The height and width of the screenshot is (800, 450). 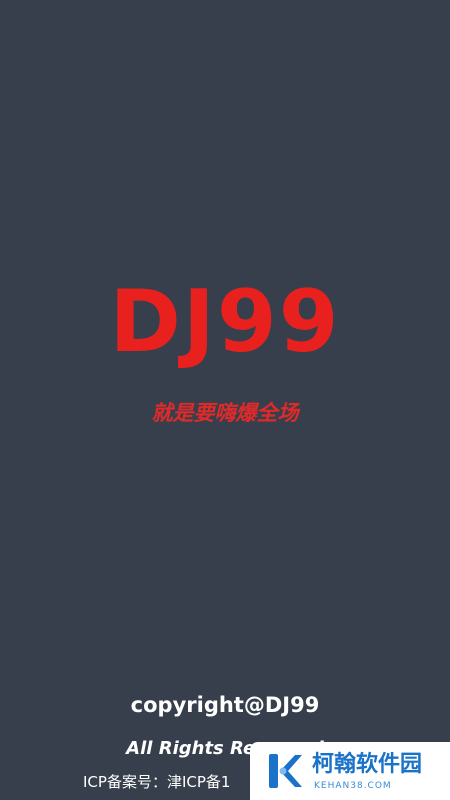 I want to click on watermark-domain: KEHAN38.COM, so click(x=353, y=786).